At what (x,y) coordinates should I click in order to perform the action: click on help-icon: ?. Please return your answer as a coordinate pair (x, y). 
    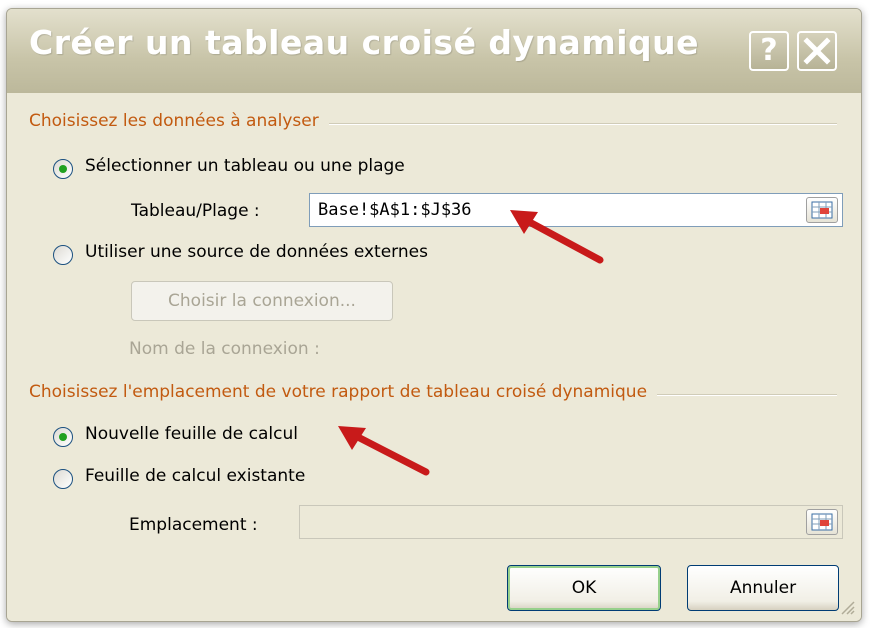
    Looking at the image, I should click on (769, 50).